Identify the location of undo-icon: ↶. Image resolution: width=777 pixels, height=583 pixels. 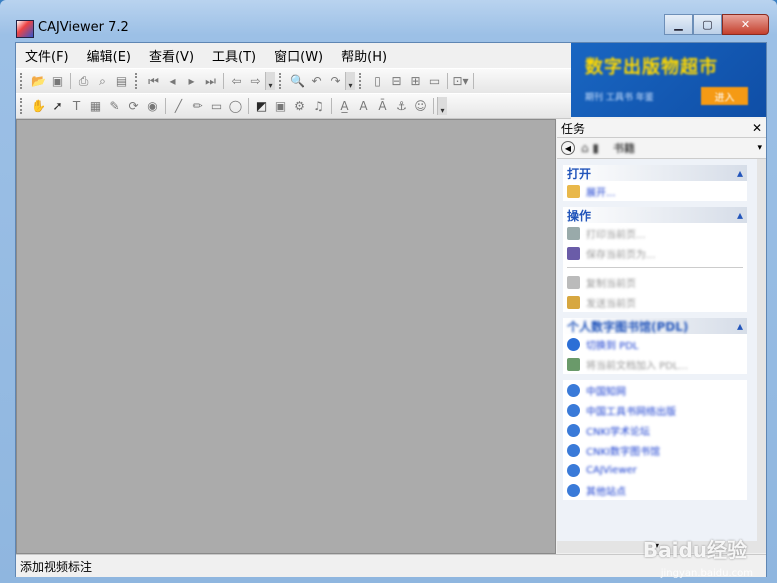
(316, 81).